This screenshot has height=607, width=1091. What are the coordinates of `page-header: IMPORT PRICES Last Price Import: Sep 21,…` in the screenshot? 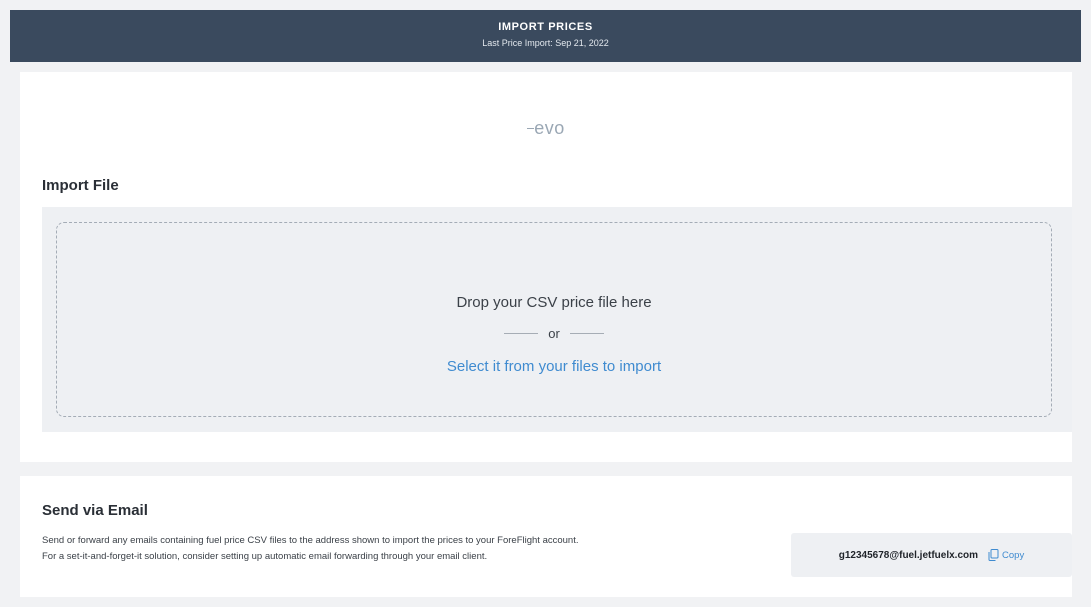 It's located at (545, 36).